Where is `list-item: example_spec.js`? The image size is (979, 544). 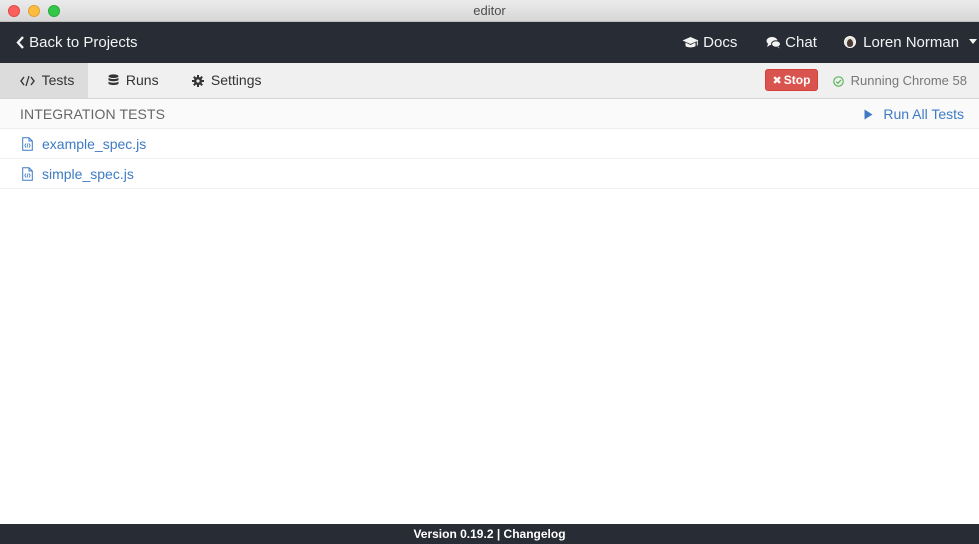
list-item: example_spec.js is located at coordinates (489, 144).